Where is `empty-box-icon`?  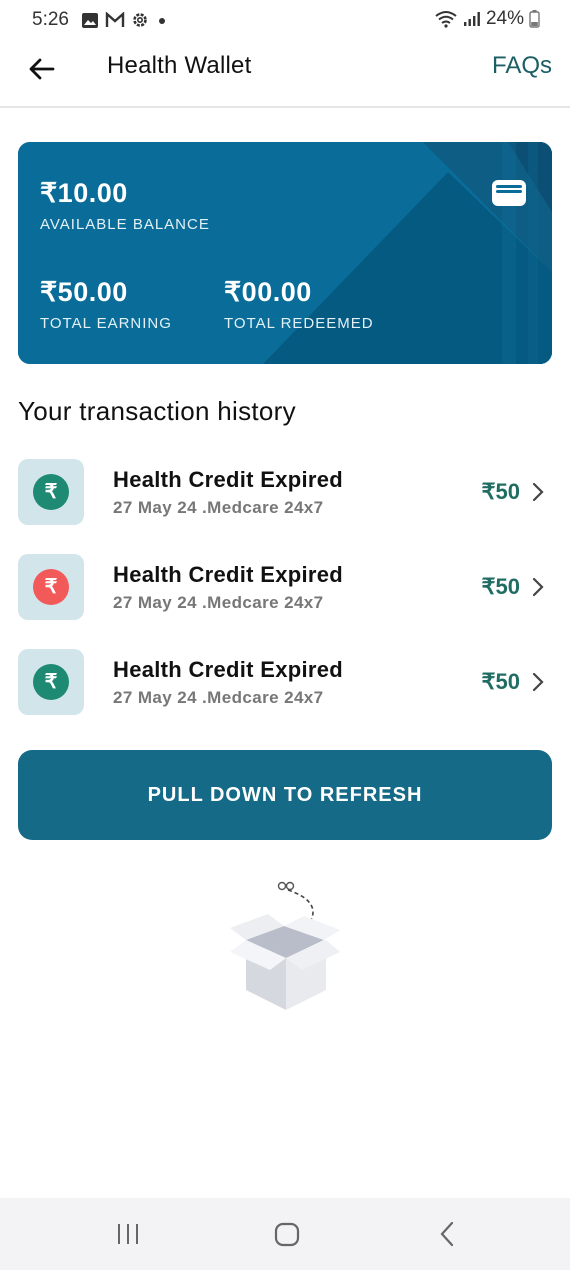
empty-box-icon is located at coordinates (285, 945).